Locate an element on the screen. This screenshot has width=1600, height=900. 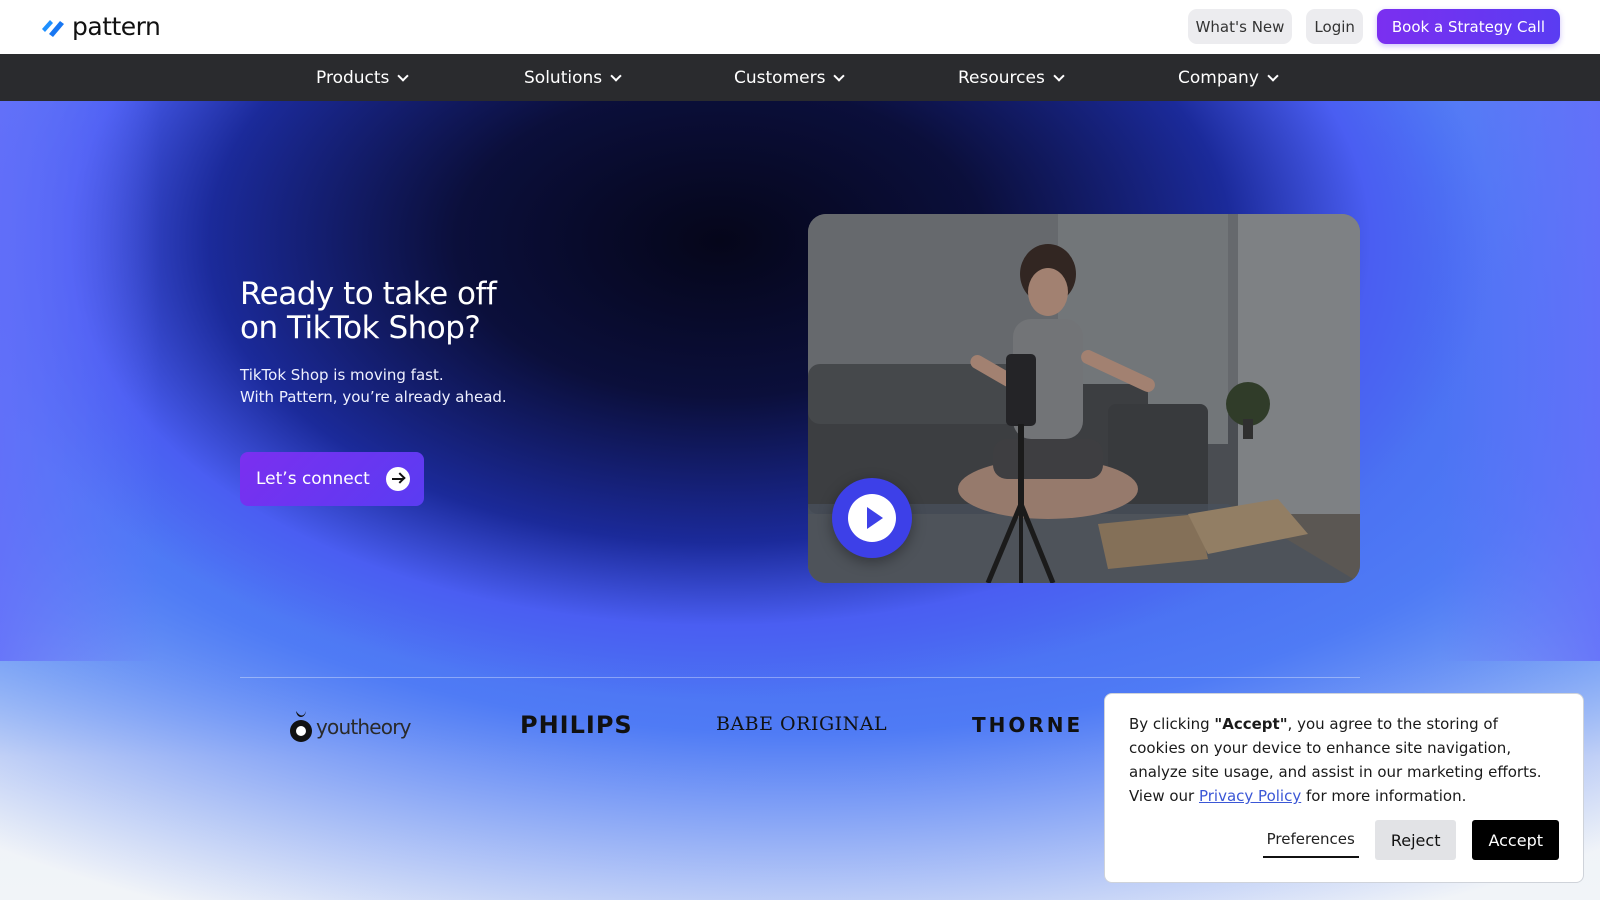
logo-thorne: THORNE is located at coordinates (1028, 725).